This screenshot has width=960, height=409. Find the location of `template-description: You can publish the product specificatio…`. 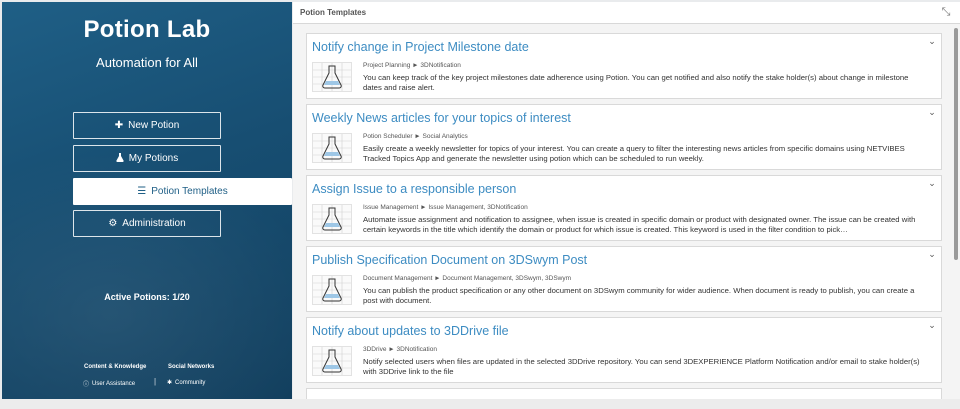

template-description: You can publish the product specificatio… is located at coordinates (639, 295).